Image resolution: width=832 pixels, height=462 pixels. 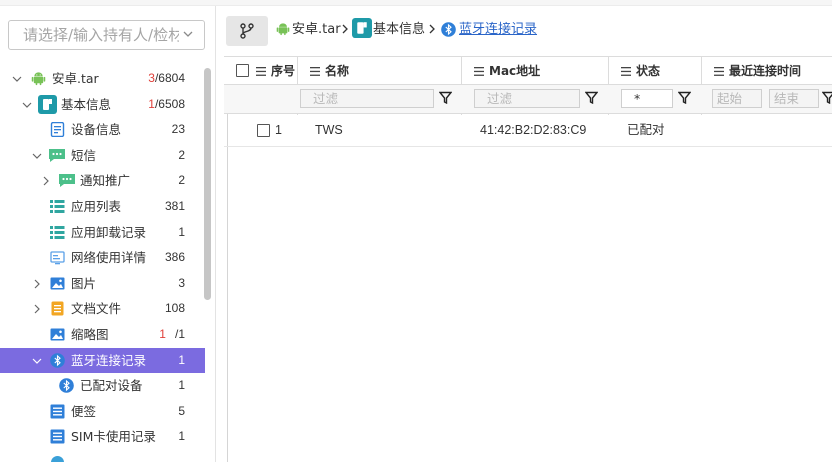 I want to click on column-header-index: 序号, so click(x=275, y=71).